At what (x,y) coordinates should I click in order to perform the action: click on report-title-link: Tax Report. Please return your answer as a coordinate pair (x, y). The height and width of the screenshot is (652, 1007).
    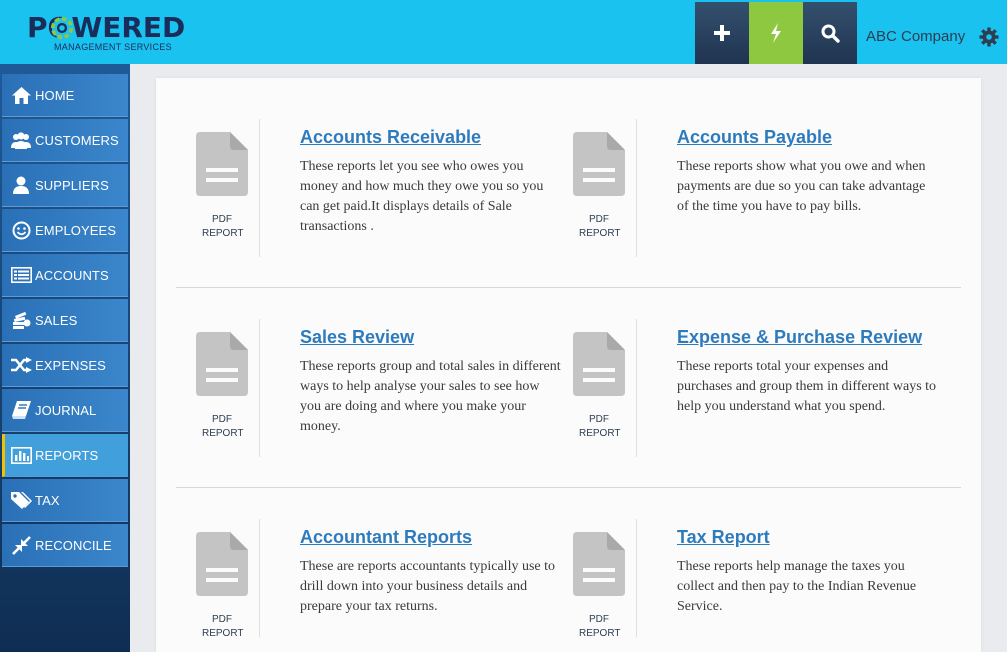
    Looking at the image, I should click on (723, 537).